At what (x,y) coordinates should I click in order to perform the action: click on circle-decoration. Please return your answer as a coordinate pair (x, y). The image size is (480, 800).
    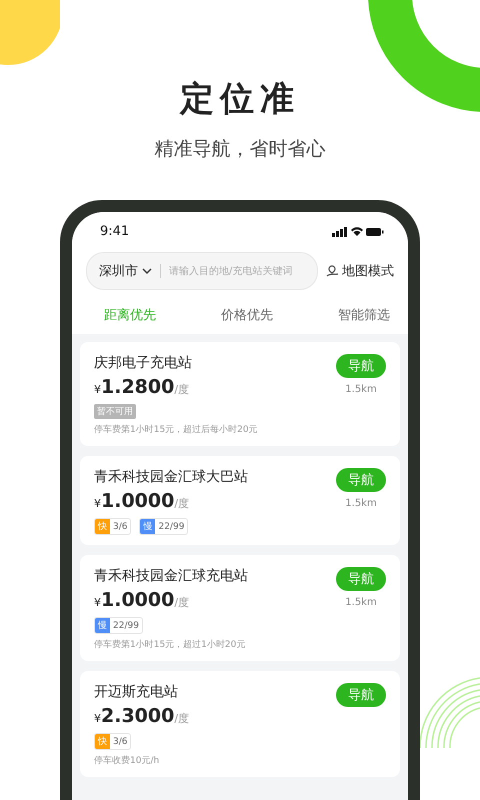
    Looking at the image, I should click on (30, 33).